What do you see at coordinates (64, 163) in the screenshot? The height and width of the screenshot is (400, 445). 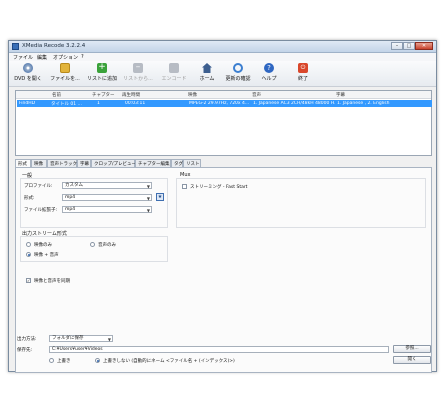 I see `tab-audio-track: 音声トラック 1` at bounding box center [64, 163].